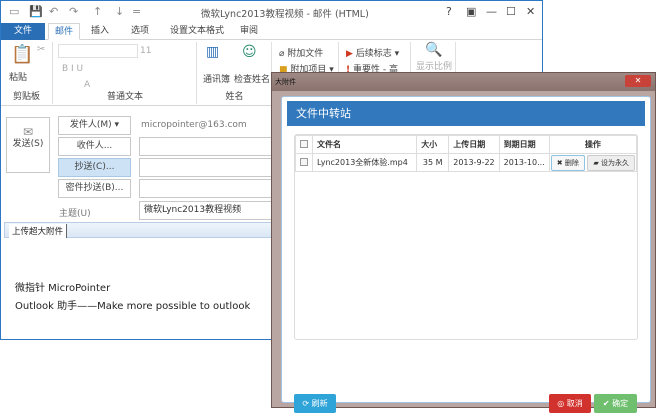 The image size is (656, 413). I want to click on follow-up-button: ▶ 后续标志 ▾, so click(372, 52).